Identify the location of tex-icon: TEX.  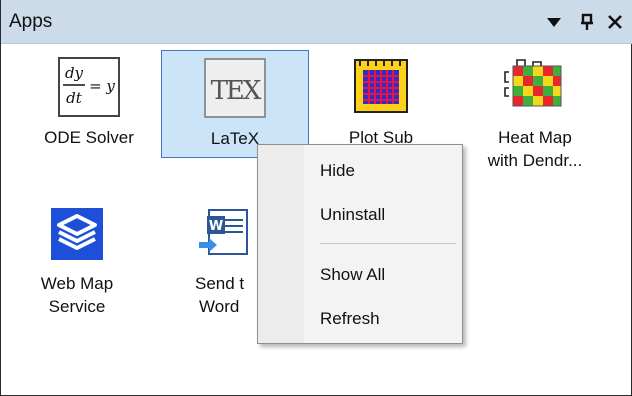
(235, 88).